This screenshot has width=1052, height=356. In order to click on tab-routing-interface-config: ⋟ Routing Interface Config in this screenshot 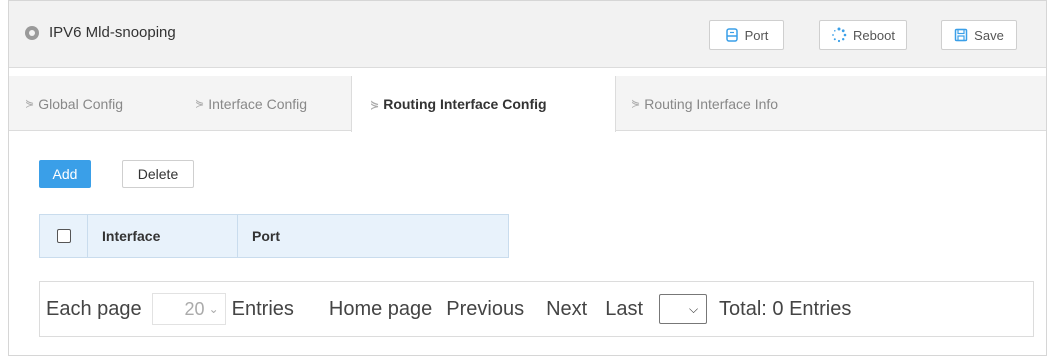, I will do `click(483, 104)`.